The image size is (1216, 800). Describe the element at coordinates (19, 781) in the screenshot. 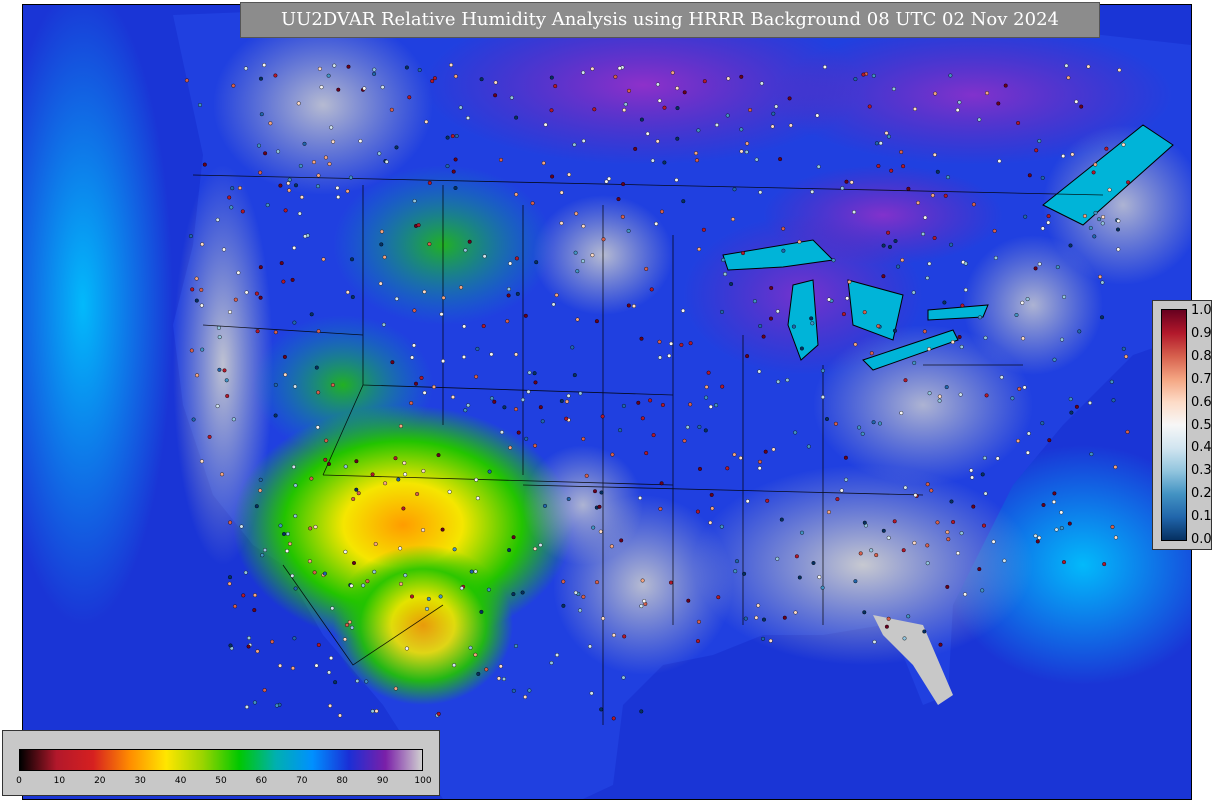

I see `rh-tick-label: 0` at that location.